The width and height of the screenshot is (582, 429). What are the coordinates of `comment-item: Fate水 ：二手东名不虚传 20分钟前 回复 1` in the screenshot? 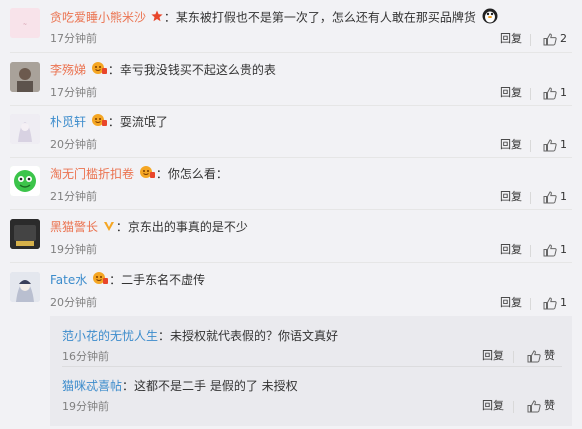 It's located at (291, 292).